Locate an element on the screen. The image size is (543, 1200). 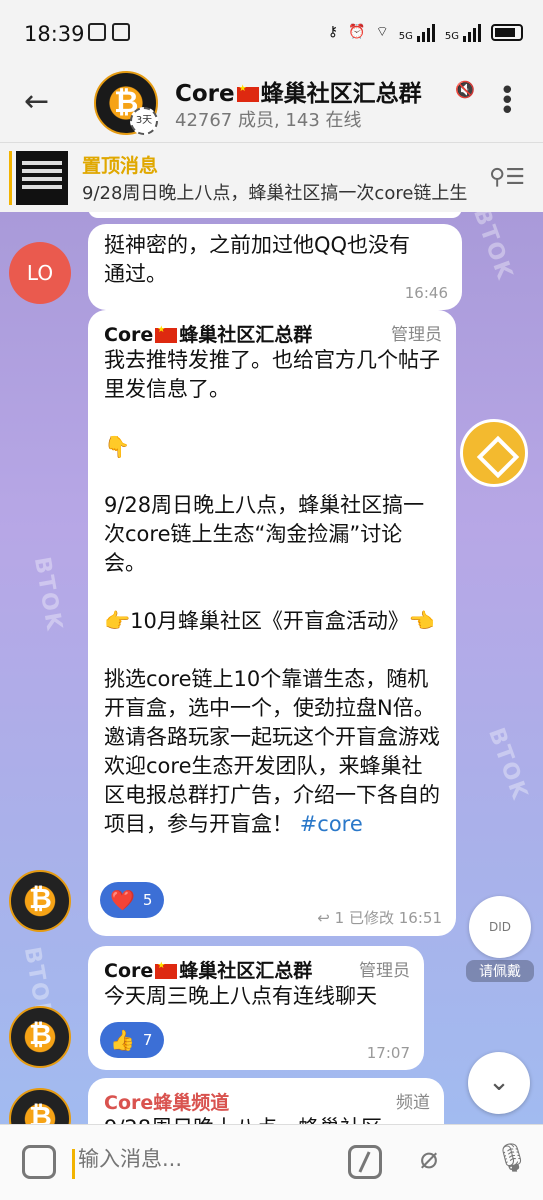
pointing-down-emoji: 👇 is located at coordinates (117, 447).